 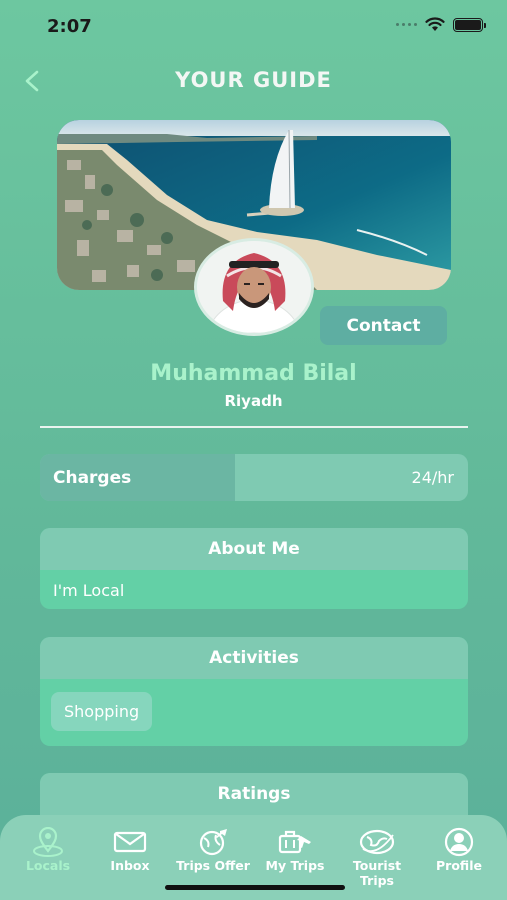 What do you see at coordinates (432, 477) in the screenshot?
I see `charges-value: 24/hr` at bounding box center [432, 477].